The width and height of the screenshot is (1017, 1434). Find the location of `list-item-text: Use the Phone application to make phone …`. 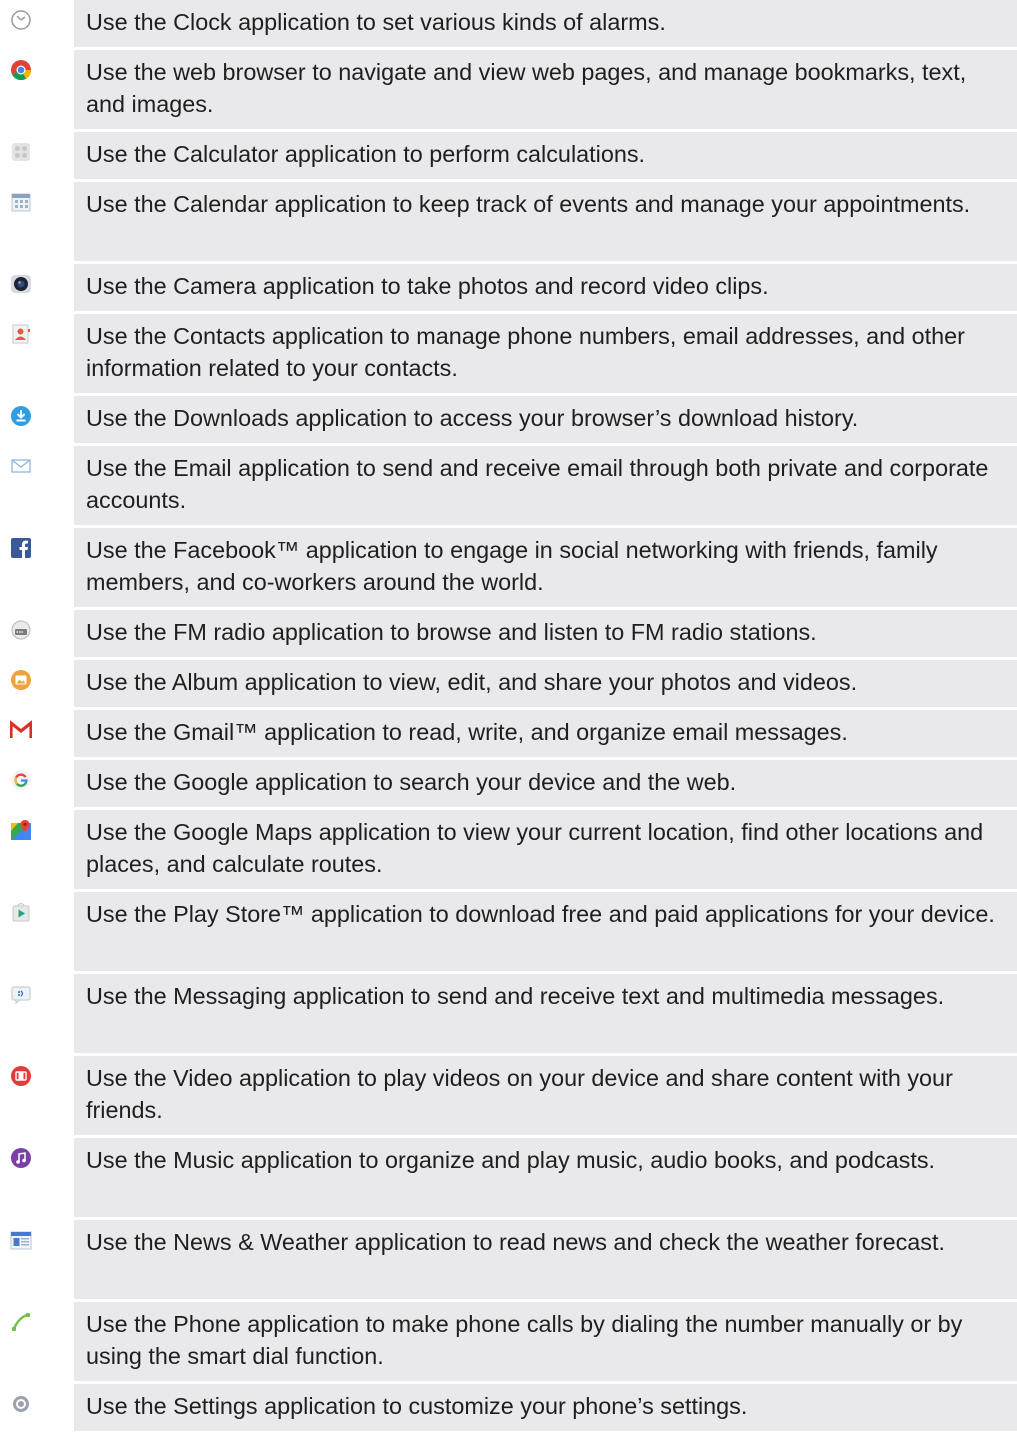

list-item-text: Use the Phone application to make phone … is located at coordinates (545, 1341).